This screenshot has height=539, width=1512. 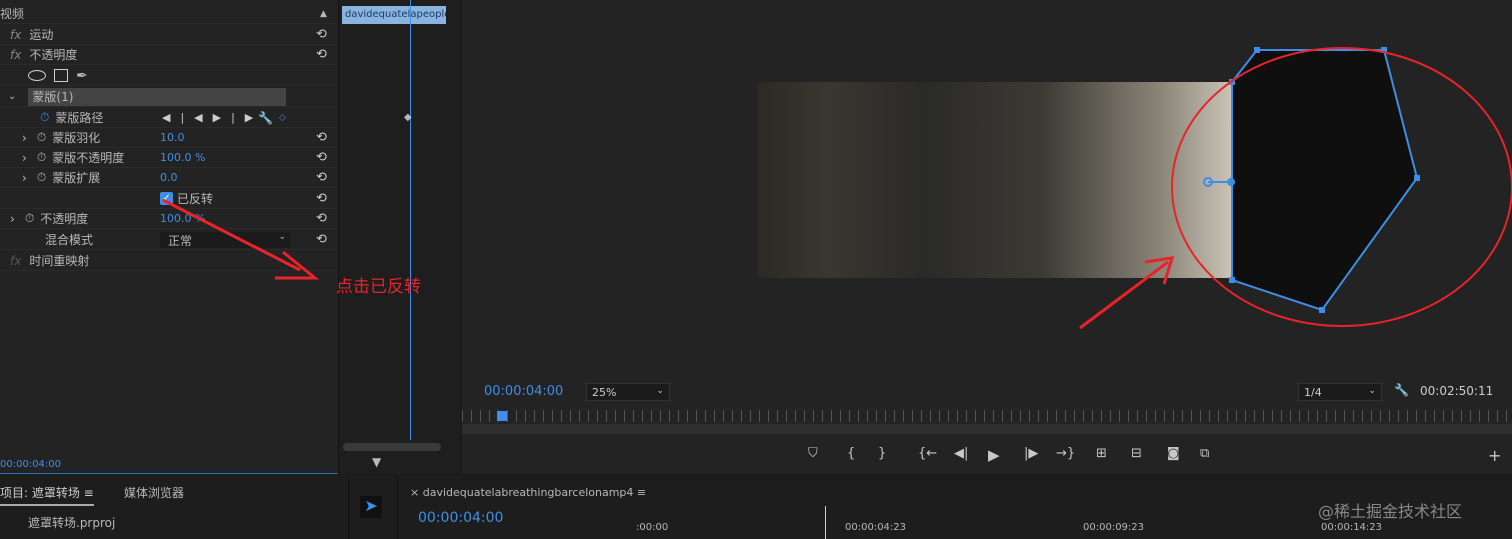 I want to click on selection-tool: ➤, so click(x=371, y=507).